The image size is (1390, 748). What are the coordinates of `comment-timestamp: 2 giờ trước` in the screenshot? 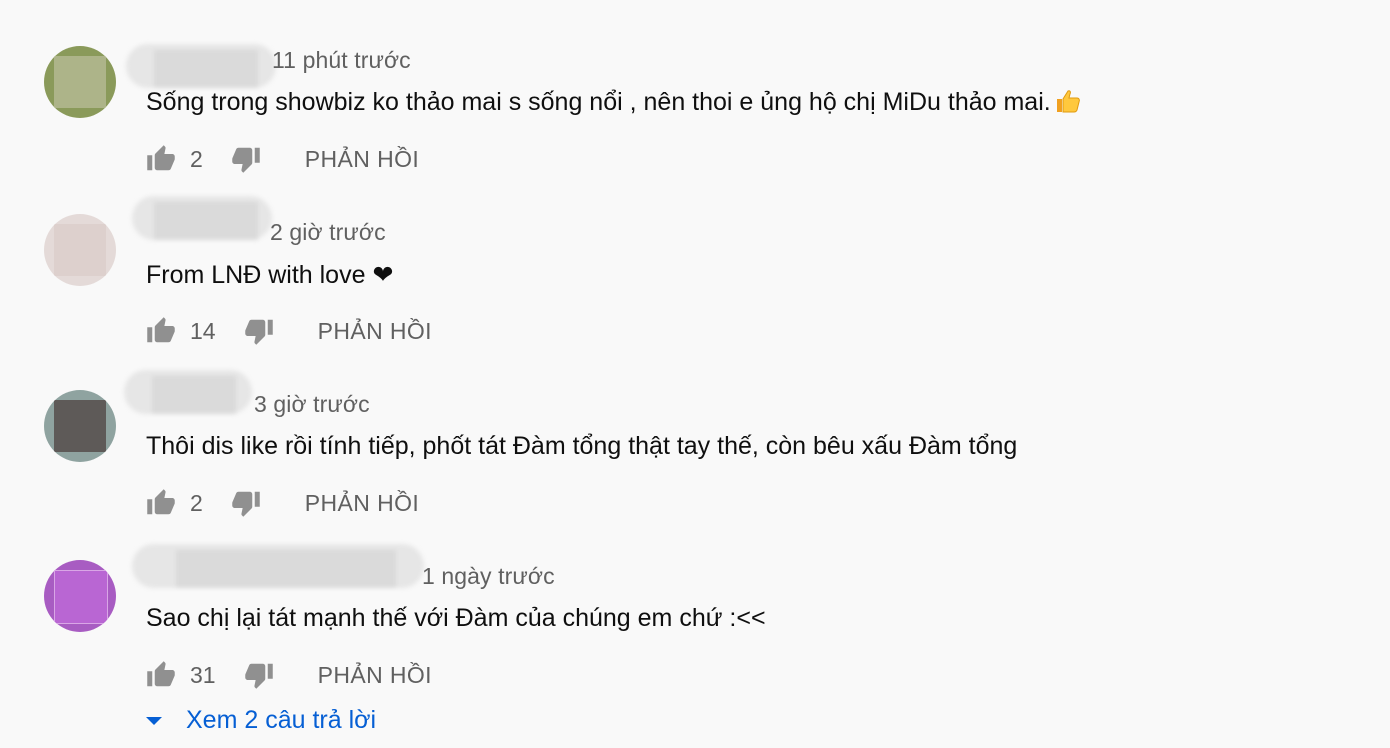 It's located at (328, 232).